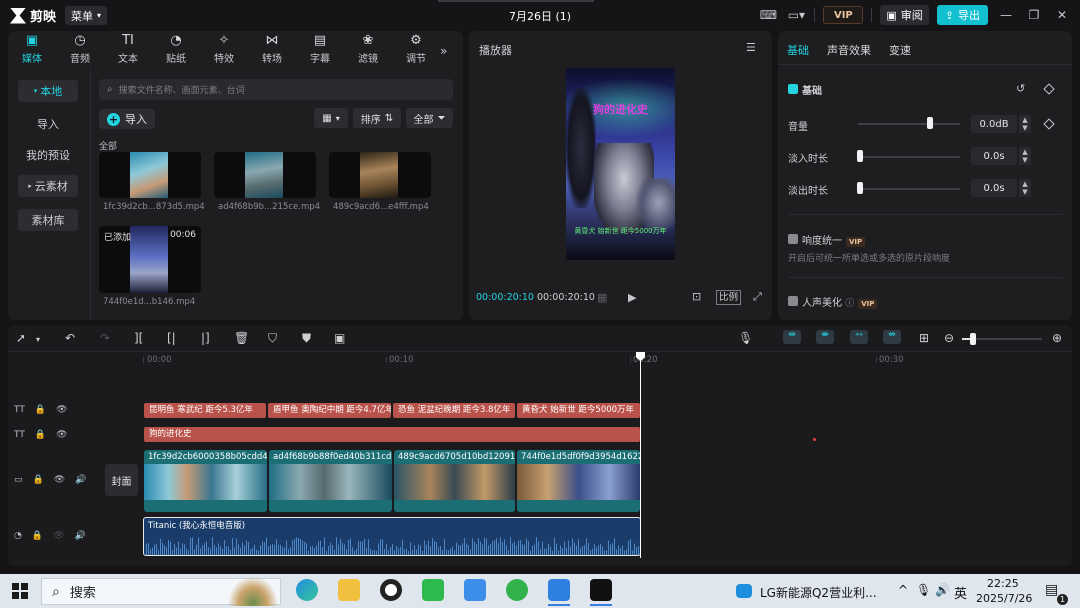  What do you see at coordinates (949, 338) in the screenshot?
I see `zoom-out-icon: ⊖` at bounding box center [949, 338].